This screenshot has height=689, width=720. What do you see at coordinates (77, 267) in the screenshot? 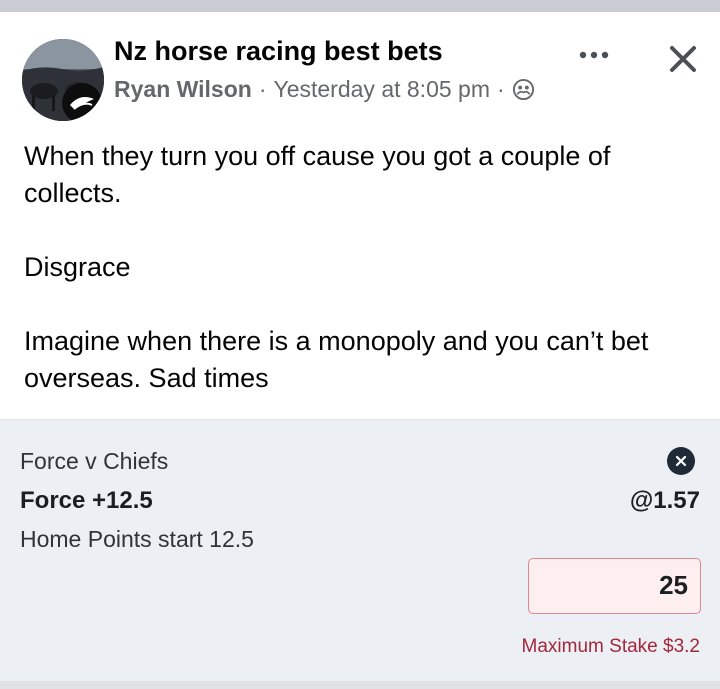
I see `post-paragraph: Disgrace` at bounding box center [77, 267].